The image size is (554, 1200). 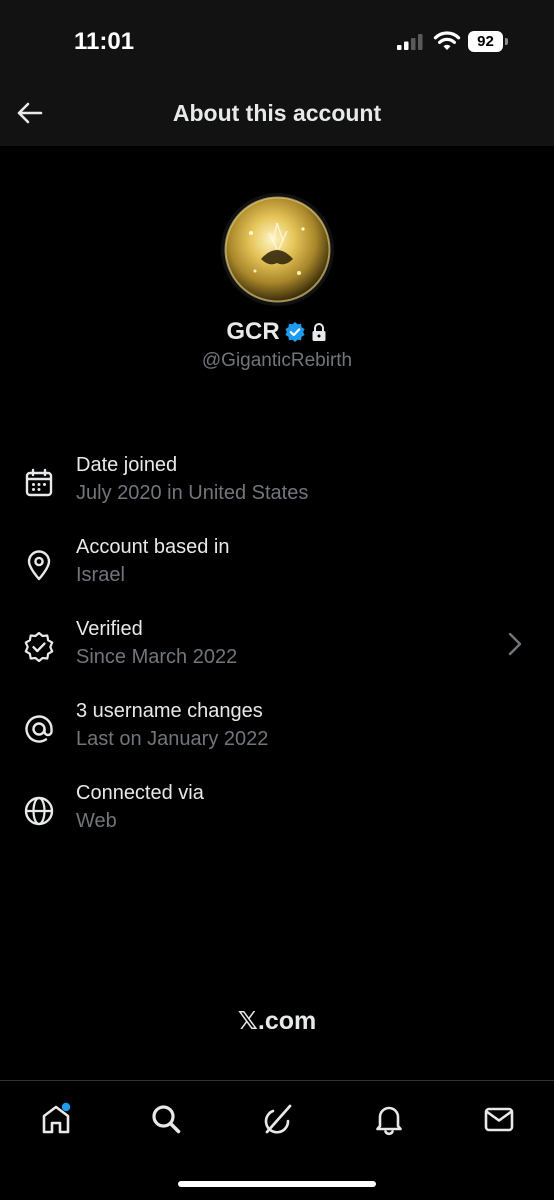 I want to click on info-title: Date joined, so click(x=127, y=465).